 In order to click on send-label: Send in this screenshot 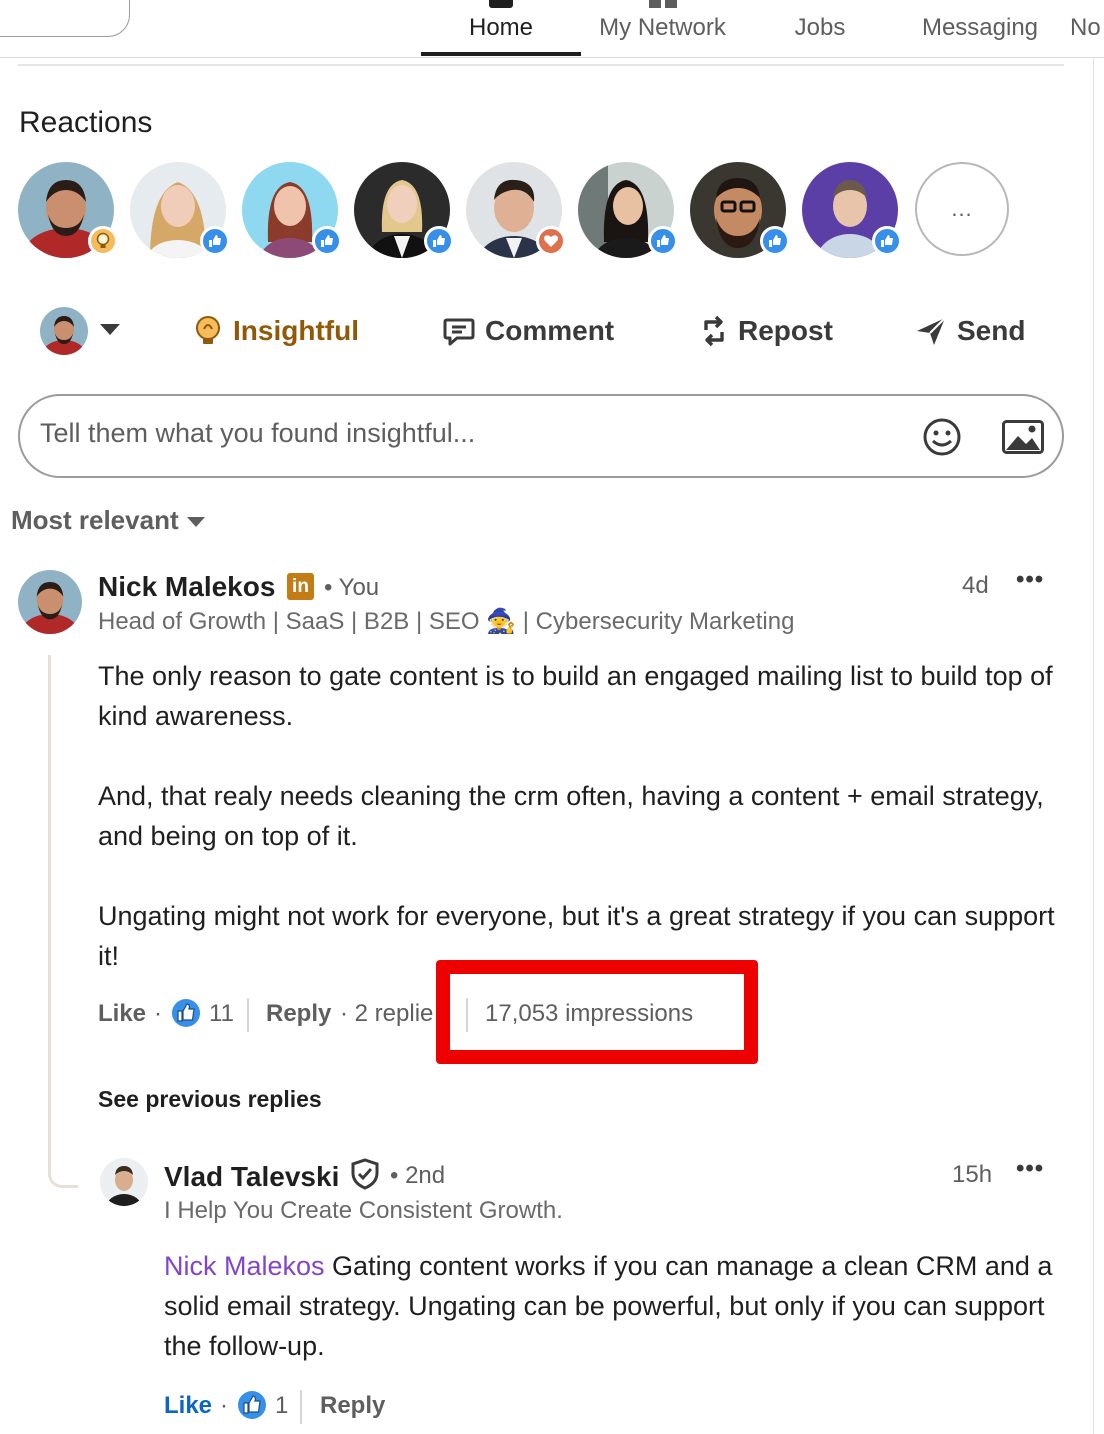, I will do `click(991, 330)`.